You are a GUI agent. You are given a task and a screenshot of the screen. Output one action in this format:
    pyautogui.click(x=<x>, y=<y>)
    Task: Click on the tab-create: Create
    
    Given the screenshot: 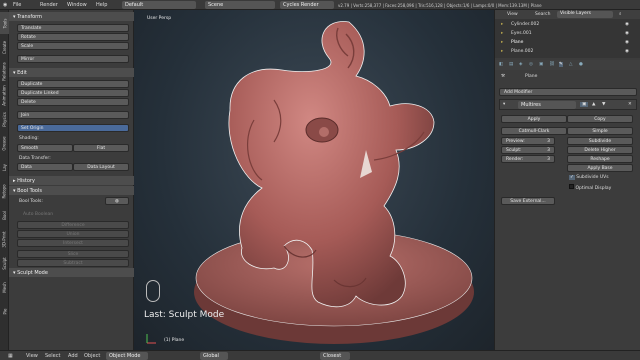 What is the action you would take?
    pyautogui.click(x=4, y=47)
    